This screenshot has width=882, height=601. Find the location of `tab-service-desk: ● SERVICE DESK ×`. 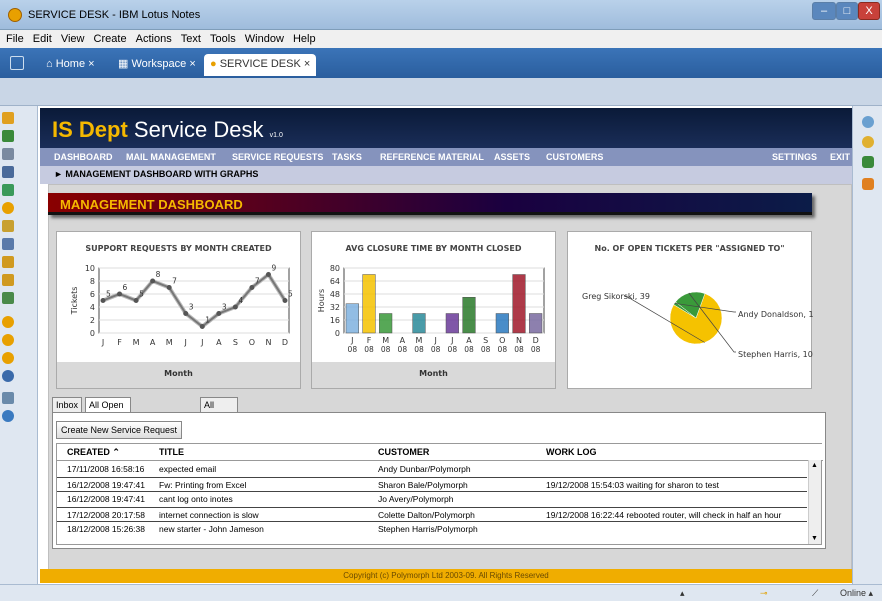

tab-service-desk: ● SERVICE DESK × is located at coordinates (260, 65).